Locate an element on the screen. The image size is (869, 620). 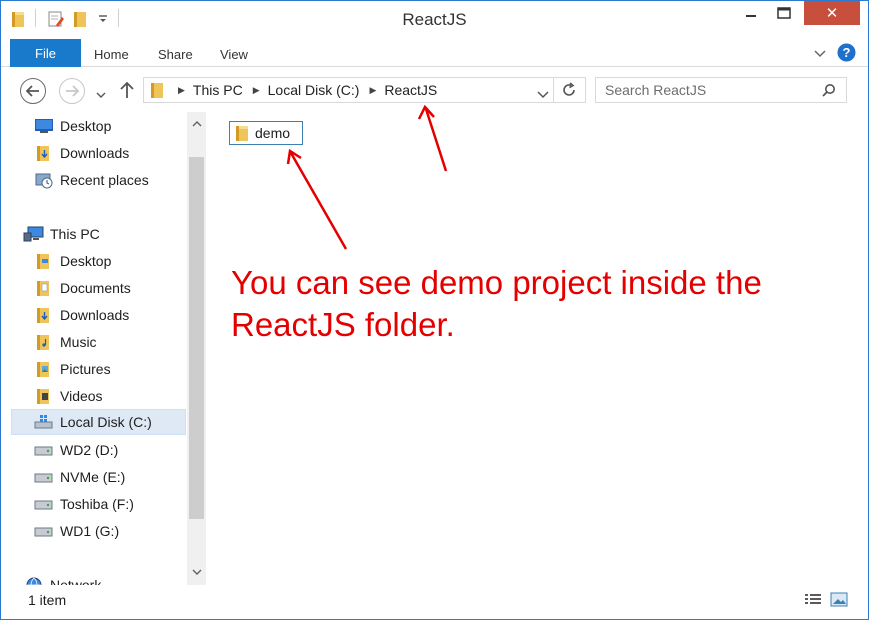
arrow-right-icon is located at coordinates (72, 91).